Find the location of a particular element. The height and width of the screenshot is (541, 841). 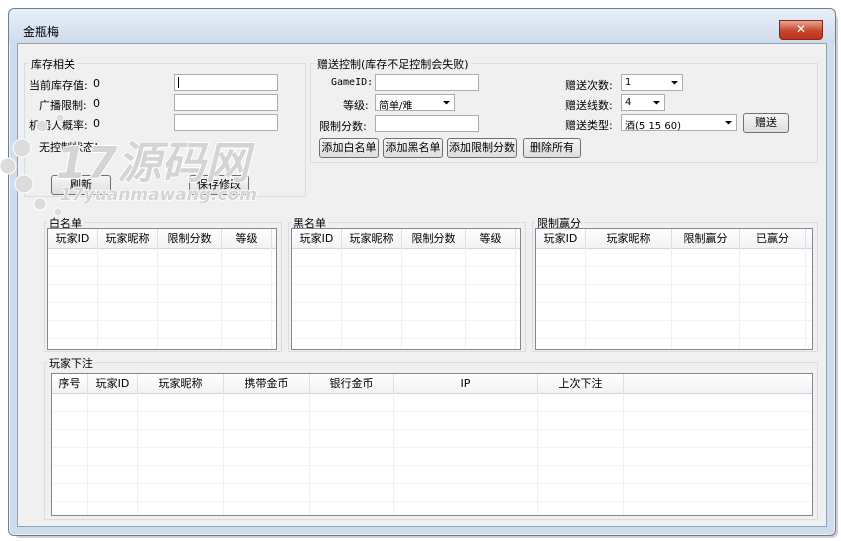

gift-count-label: 赠送次数: is located at coordinates (589, 85).